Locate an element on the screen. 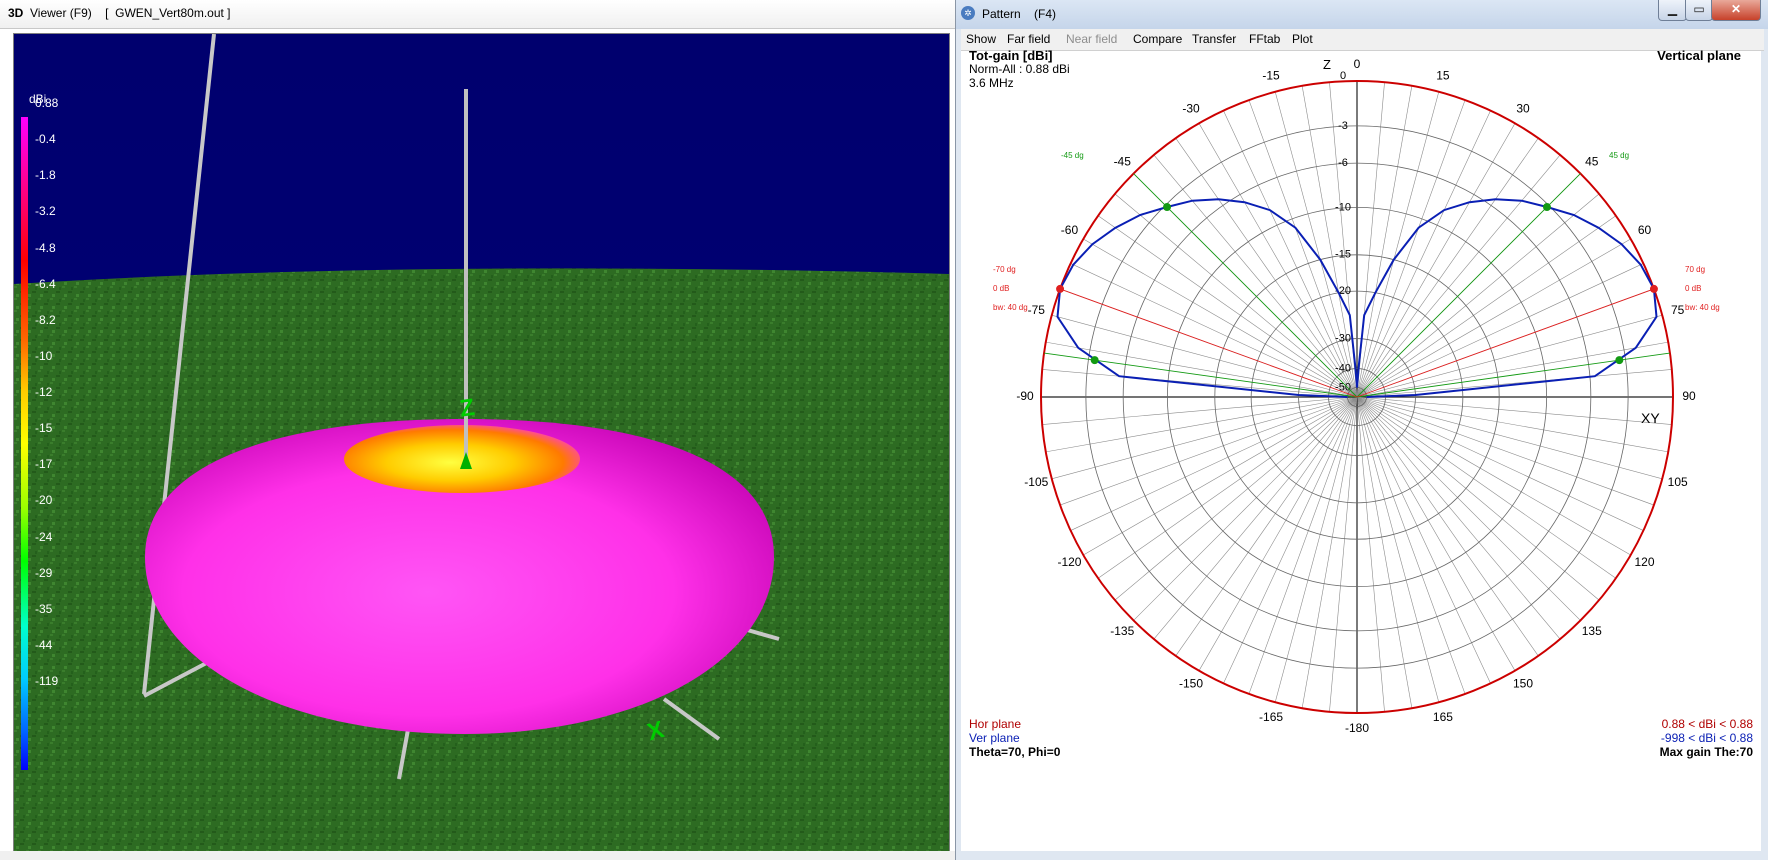  color-scale-tick: -29 is located at coordinates (44, 572).